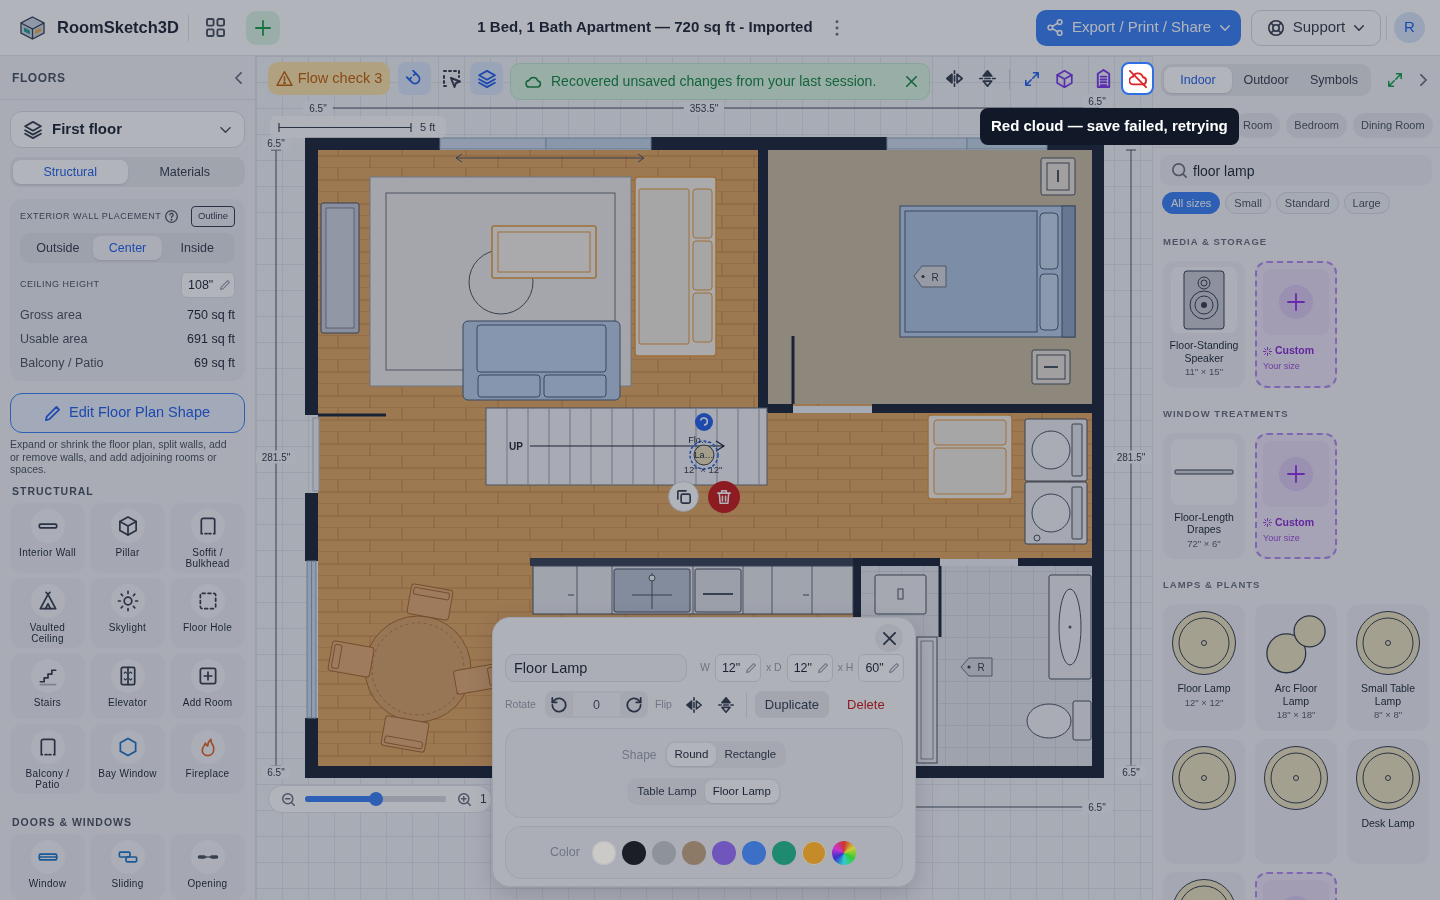 The image size is (1440, 900). What do you see at coordinates (207, 856) in the screenshot?
I see `opening-icon` at bounding box center [207, 856].